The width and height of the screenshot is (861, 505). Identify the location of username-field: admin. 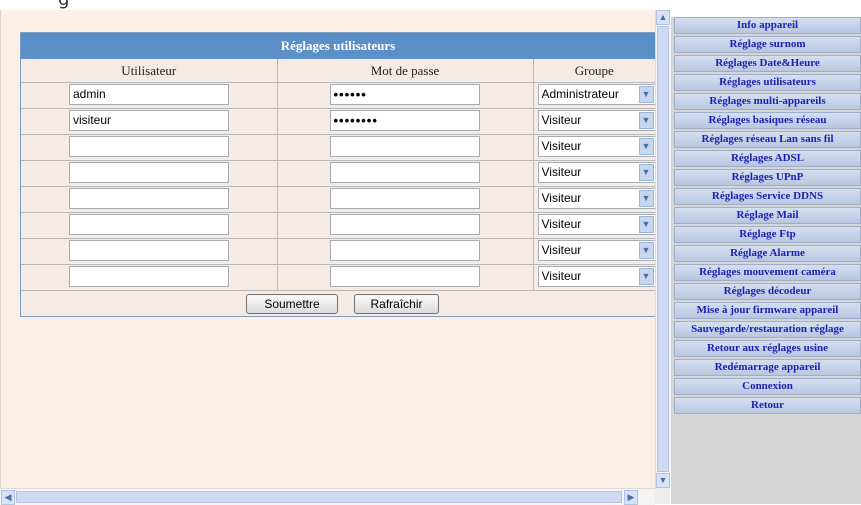
(149, 94).